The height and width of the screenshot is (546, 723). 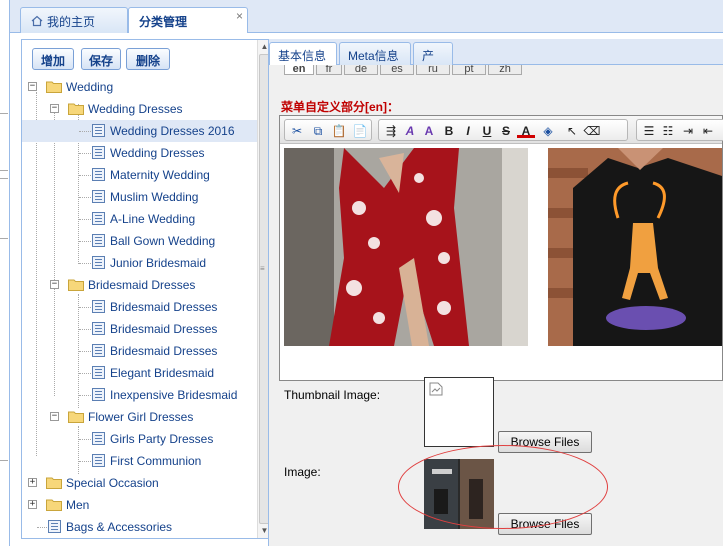 I want to click on tree-node-junior-bridesmaid: Junior Bridesmaid, so click(x=139, y=263).